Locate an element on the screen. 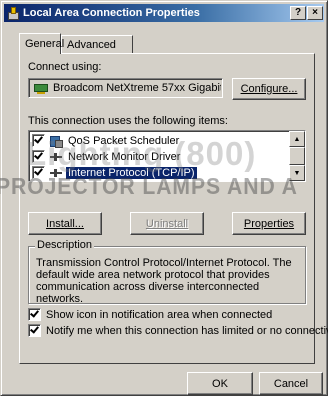 Image resolution: width=328 pixels, height=396 pixels. list-item-qos: QoS Packet Scheduler is located at coordinates (106, 140).